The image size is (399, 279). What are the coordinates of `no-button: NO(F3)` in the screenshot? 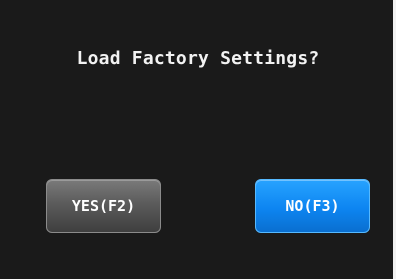 It's located at (312, 206).